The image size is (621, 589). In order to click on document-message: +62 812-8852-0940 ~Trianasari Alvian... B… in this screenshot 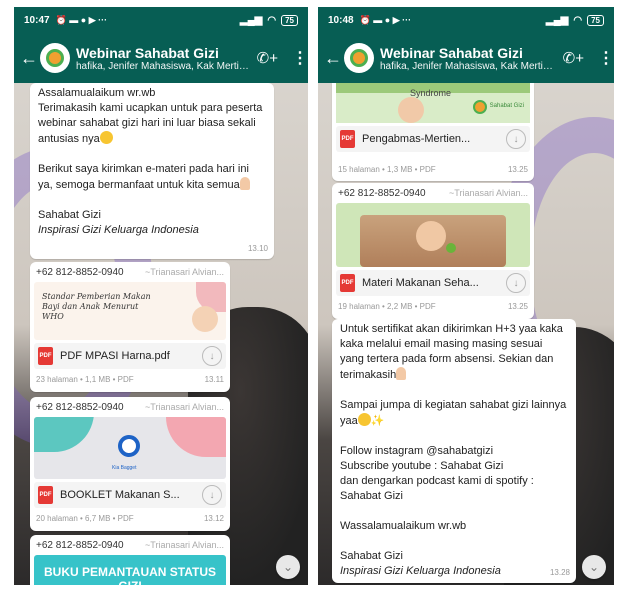, I will do `click(130, 560)`.